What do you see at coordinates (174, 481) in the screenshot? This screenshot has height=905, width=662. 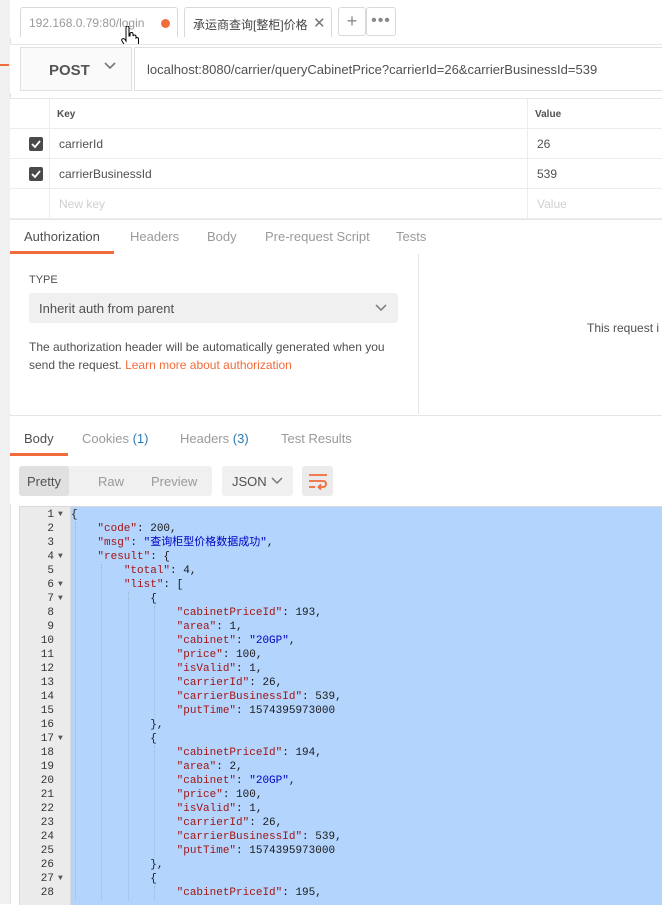 I see `view-preview-button: Preview` at bounding box center [174, 481].